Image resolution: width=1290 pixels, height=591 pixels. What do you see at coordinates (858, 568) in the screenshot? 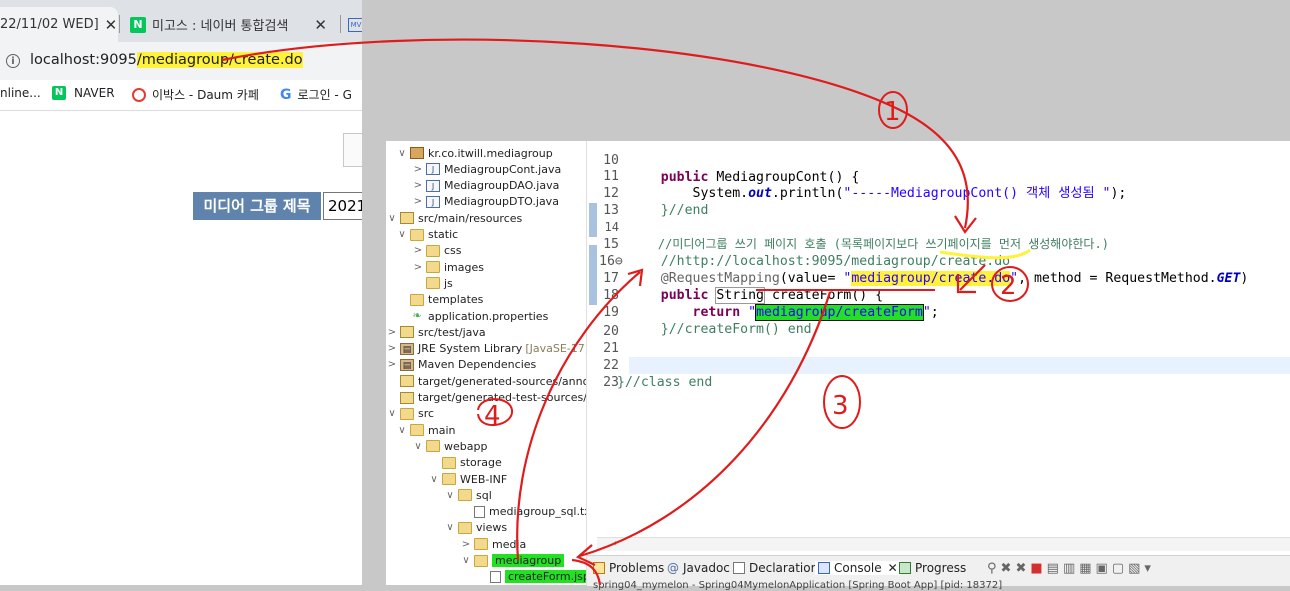
I see `tab-console: Console ✕` at bounding box center [858, 568].